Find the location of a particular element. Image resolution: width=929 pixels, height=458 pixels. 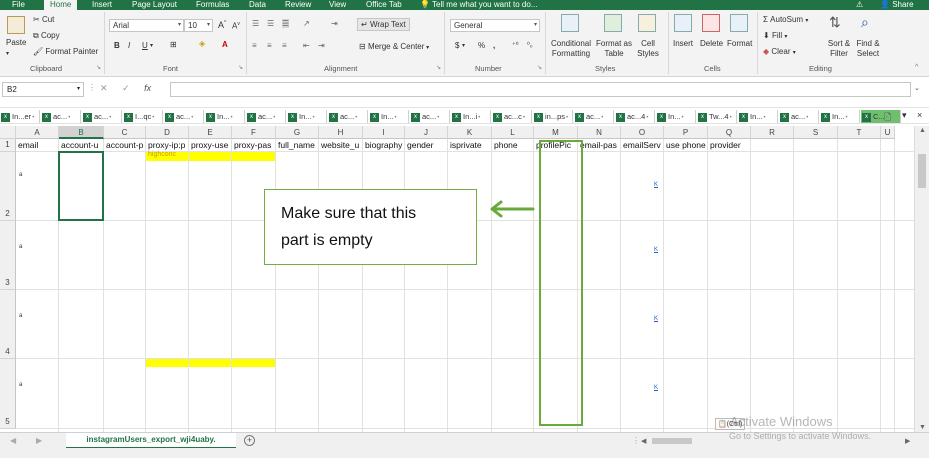

column-header: D is located at coordinates (167, 132).